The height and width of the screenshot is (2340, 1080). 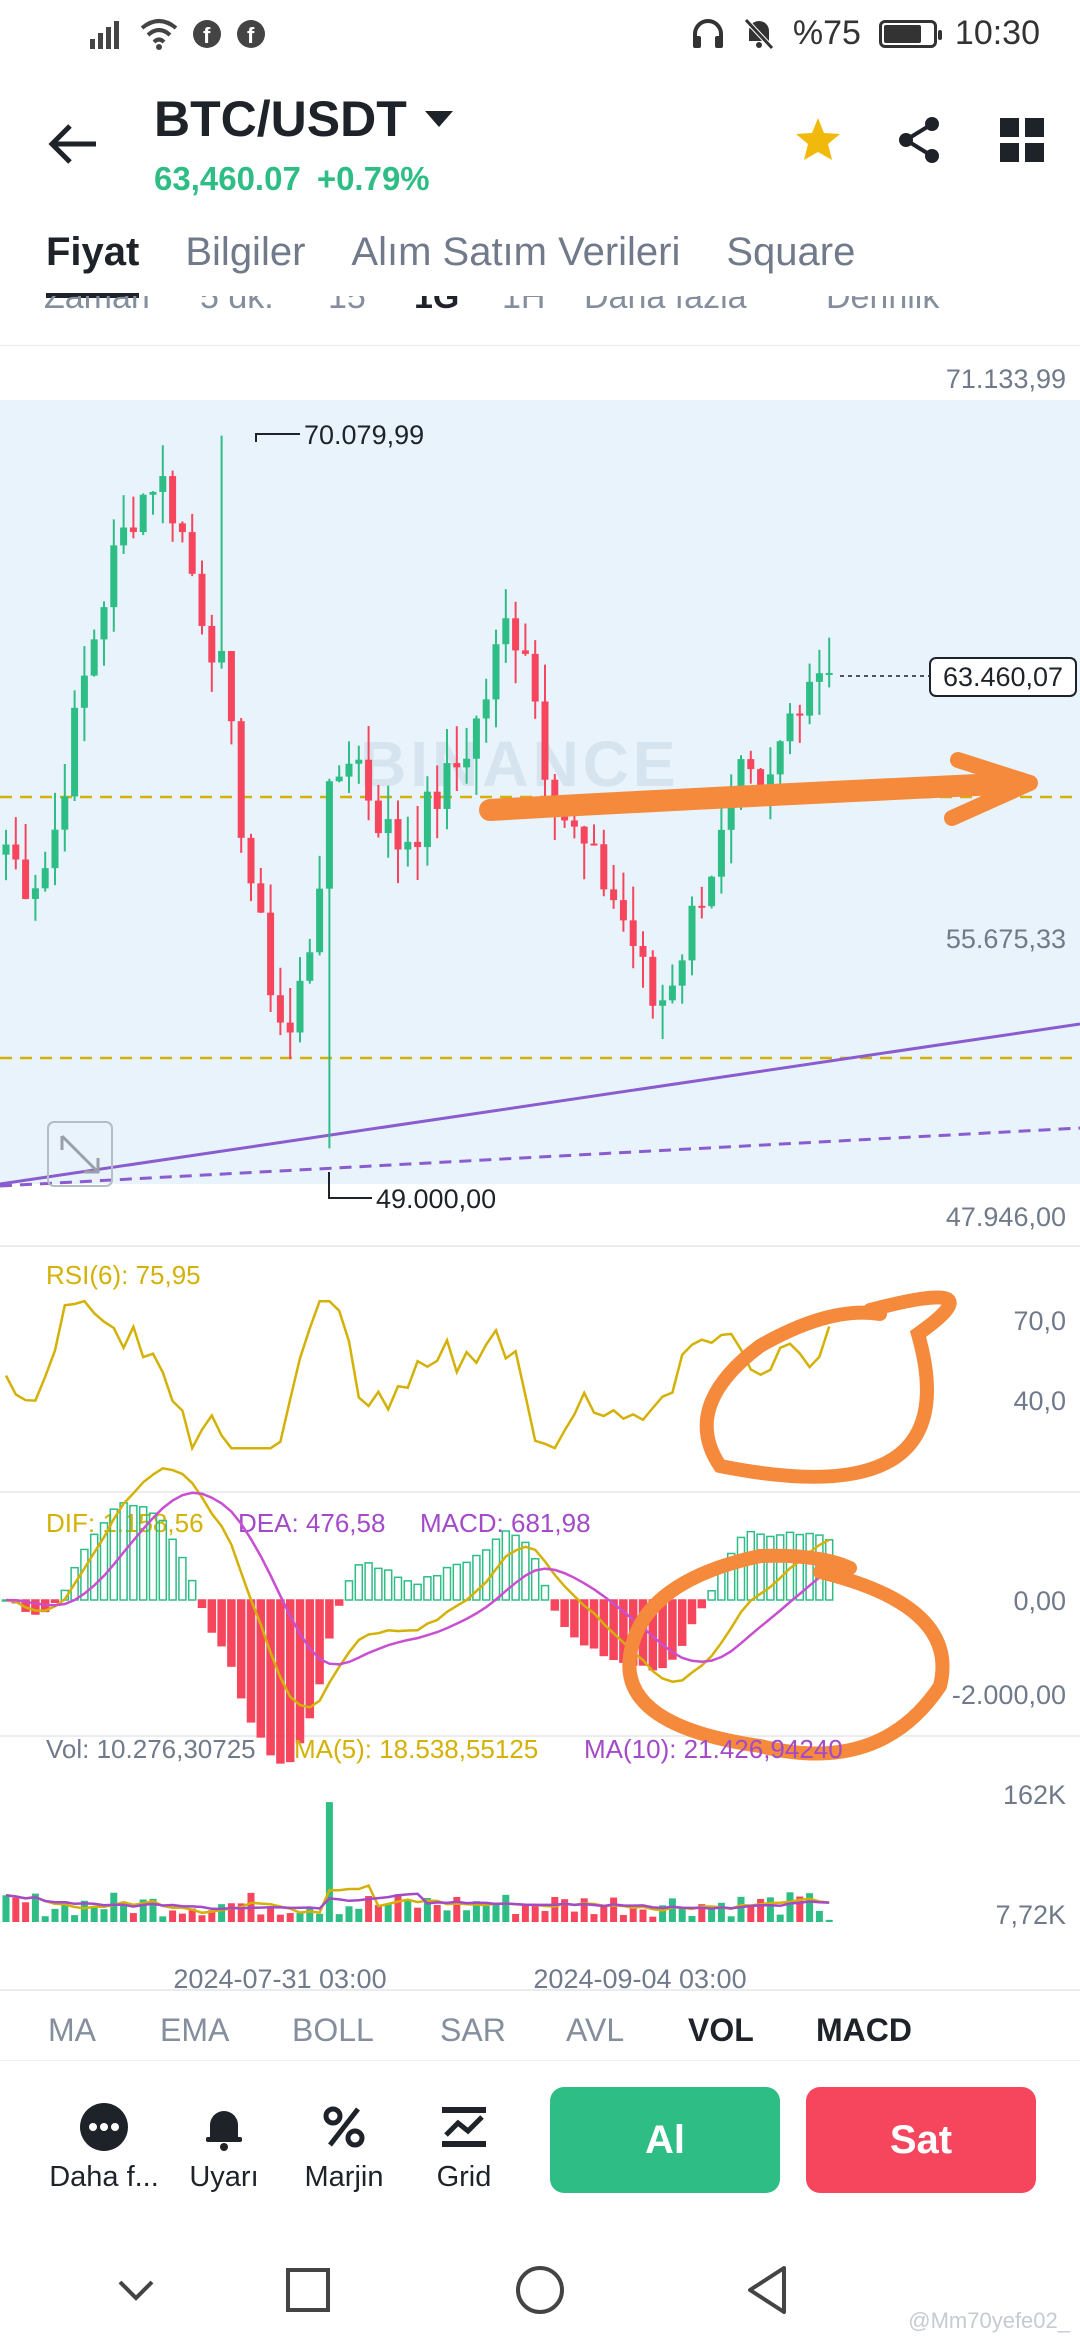 I want to click on home-icon, so click(x=540, y=2290).